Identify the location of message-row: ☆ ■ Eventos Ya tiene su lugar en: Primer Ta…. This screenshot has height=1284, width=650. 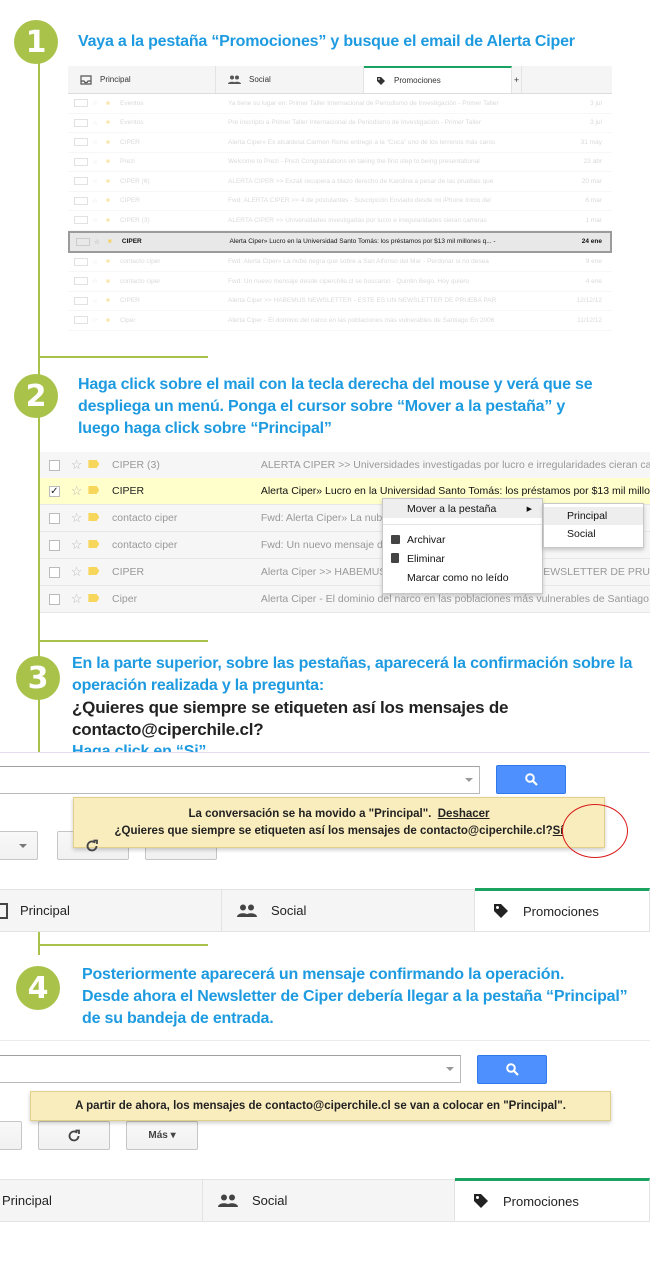
(340, 104).